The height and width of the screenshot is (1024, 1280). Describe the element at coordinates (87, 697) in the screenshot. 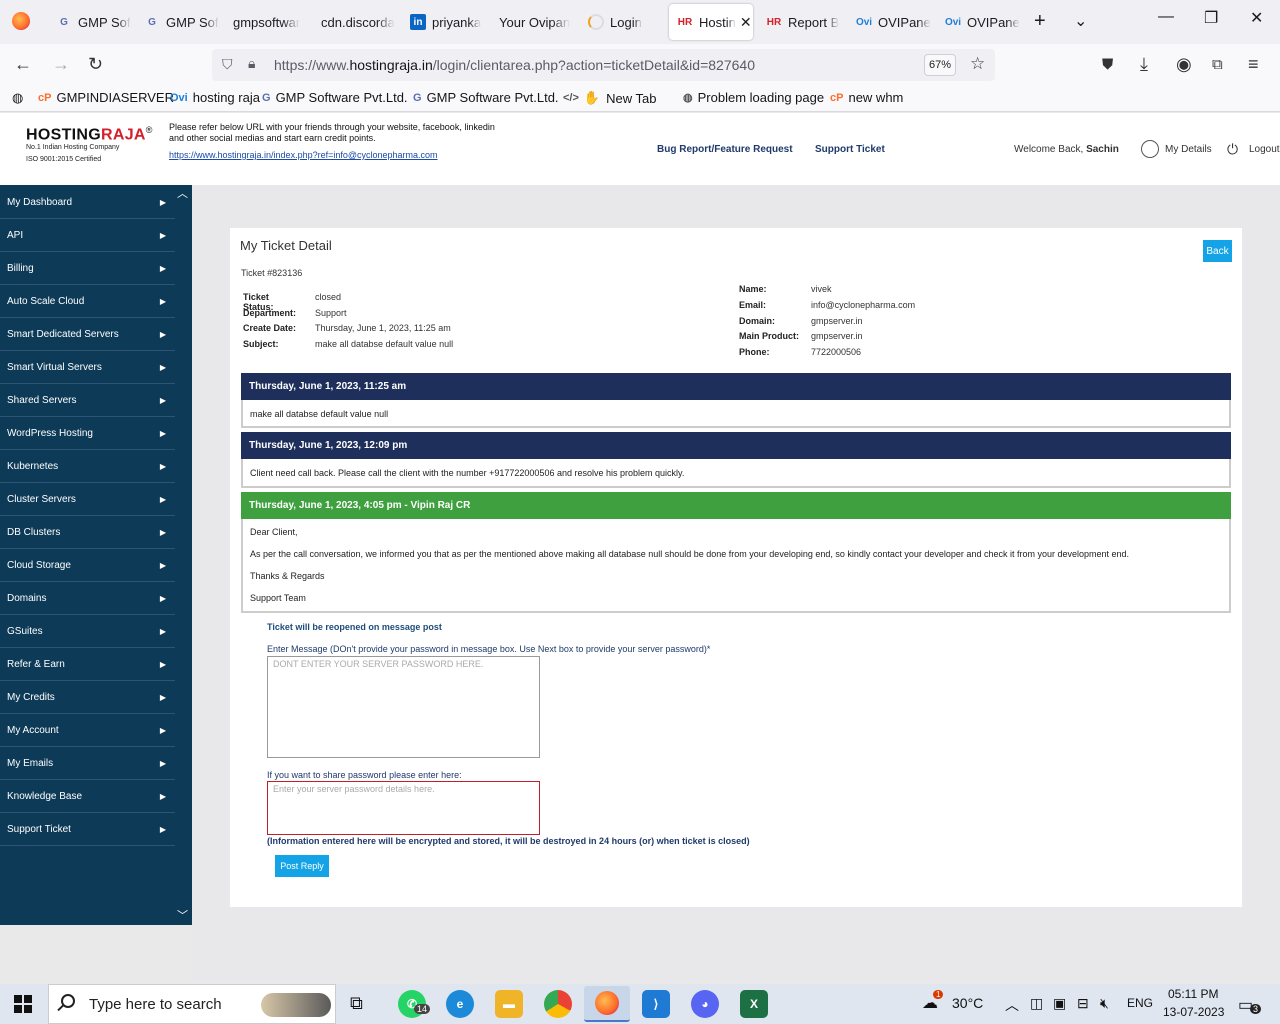

I see `sidebar-item-my-credits: My Credits ▶` at that location.